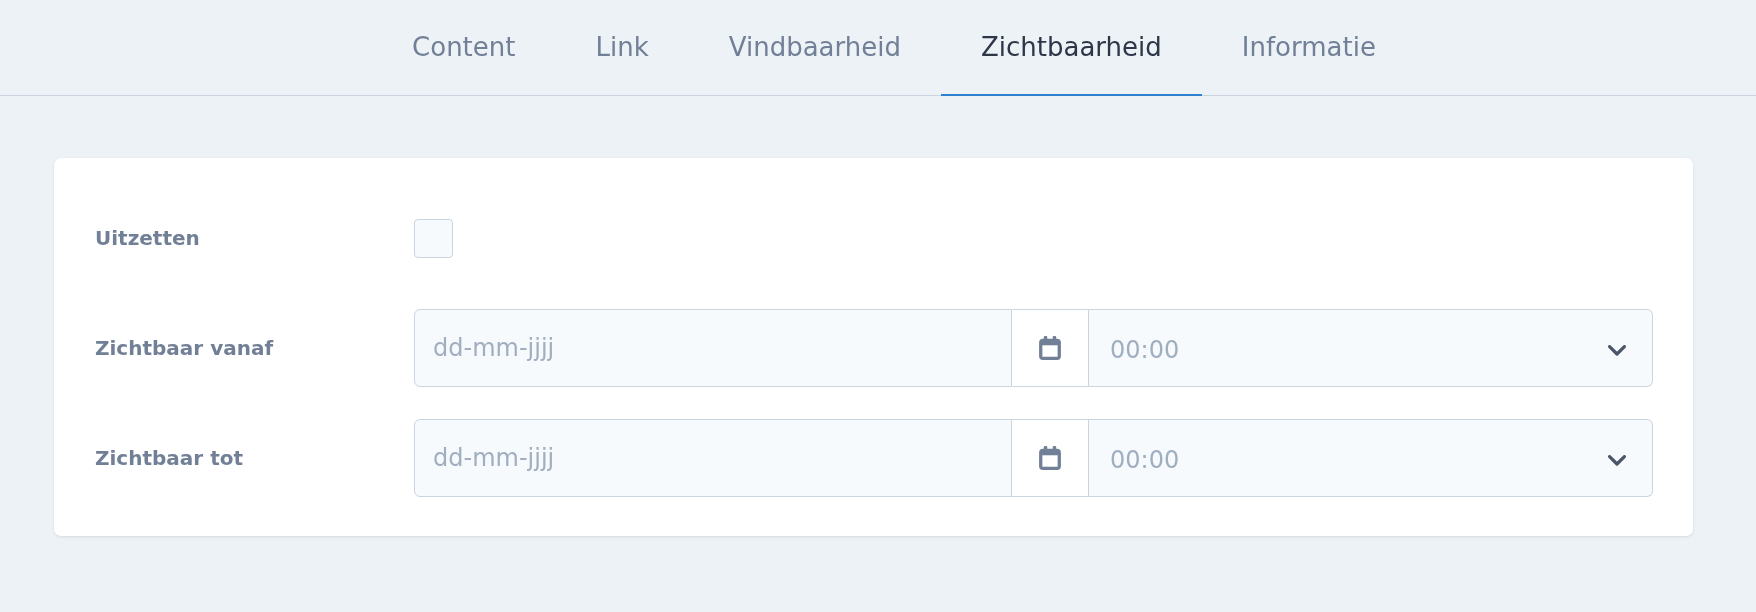  I want to click on field-label: Zichtbaar tot, so click(169, 458).